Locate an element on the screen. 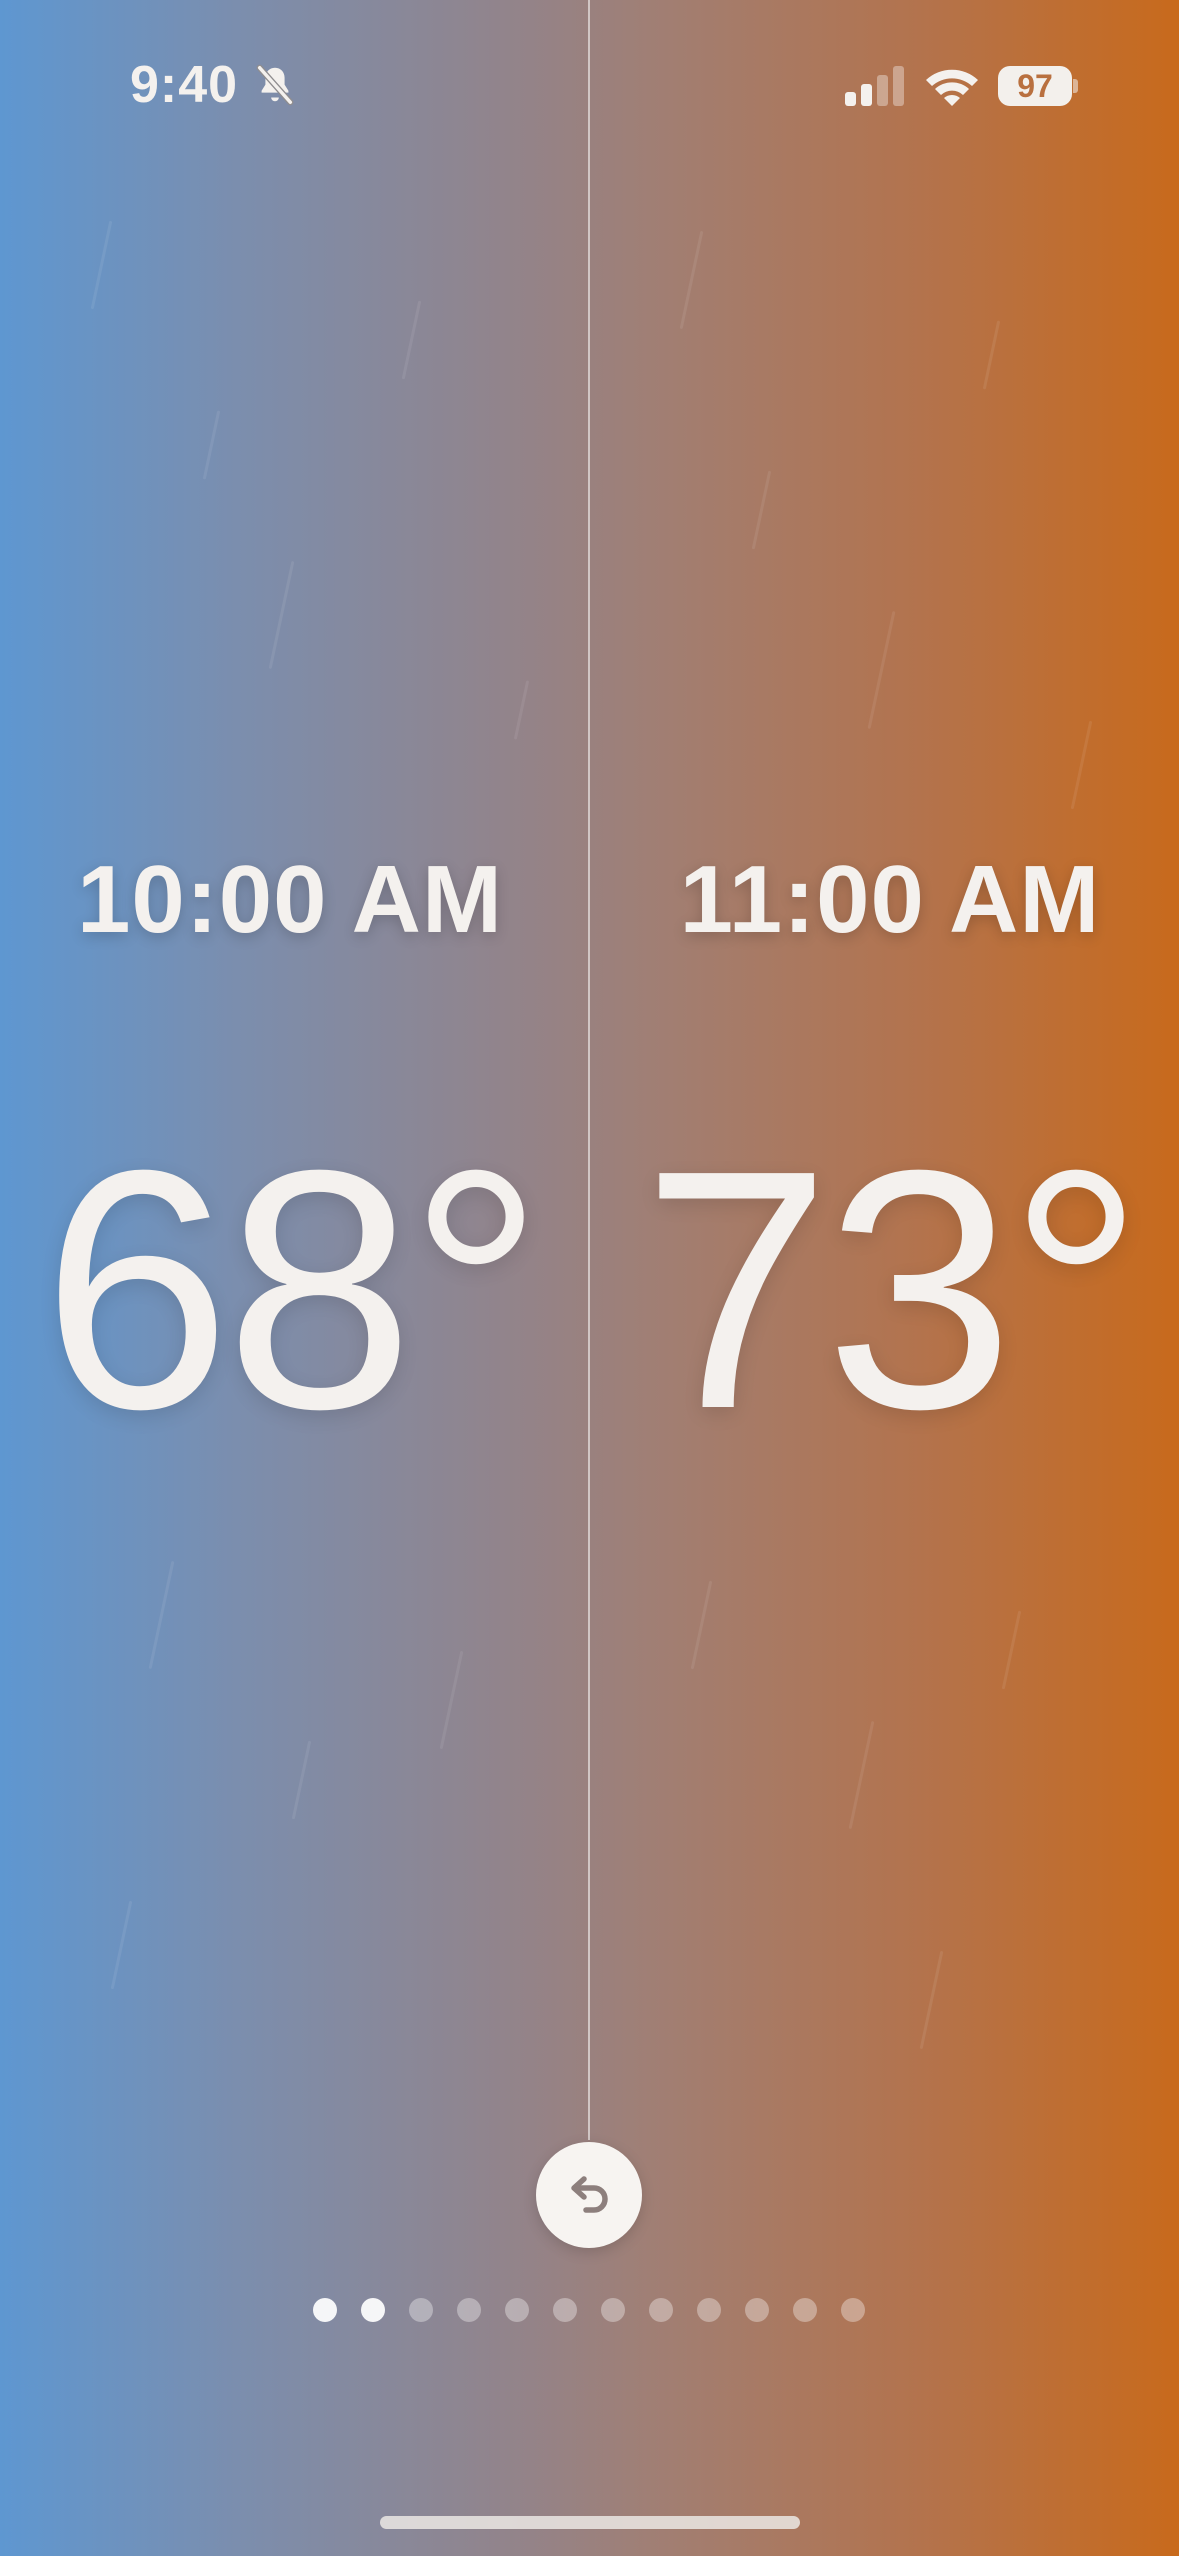 The image size is (1179, 2556). battery-tip is located at coordinates (1075, 86).